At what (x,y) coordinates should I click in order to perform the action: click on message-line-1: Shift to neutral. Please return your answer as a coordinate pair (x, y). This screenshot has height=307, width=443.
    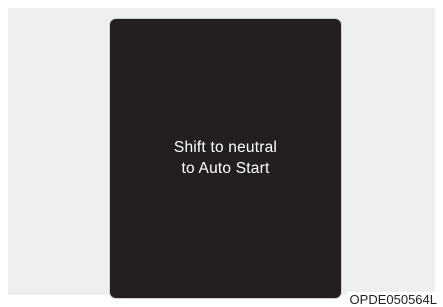
    Looking at the image, I should click on (225, 147).